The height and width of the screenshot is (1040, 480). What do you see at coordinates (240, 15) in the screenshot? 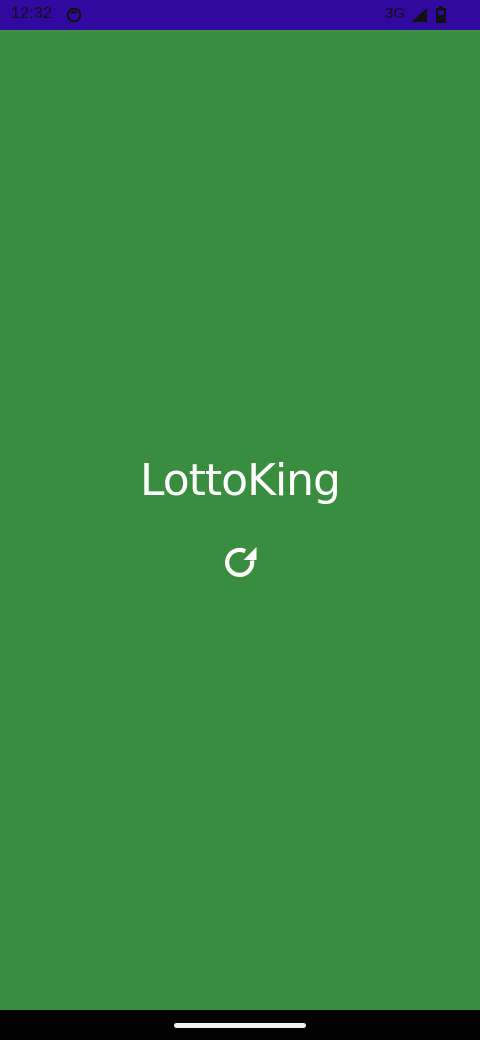
I see `status-bar: 12:32 3G` at bounding box center [240, 15].